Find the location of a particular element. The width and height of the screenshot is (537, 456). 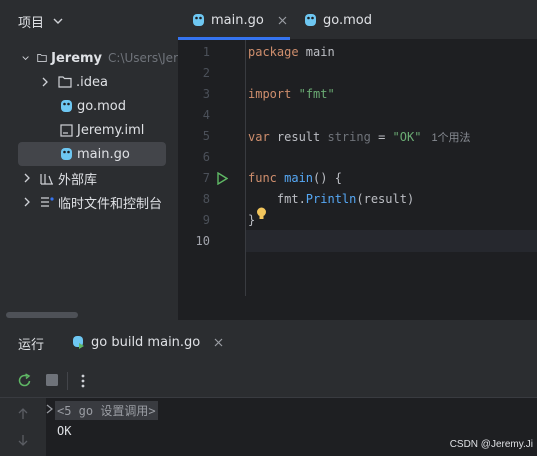

identifier: result is located at coordinates (298, 137).